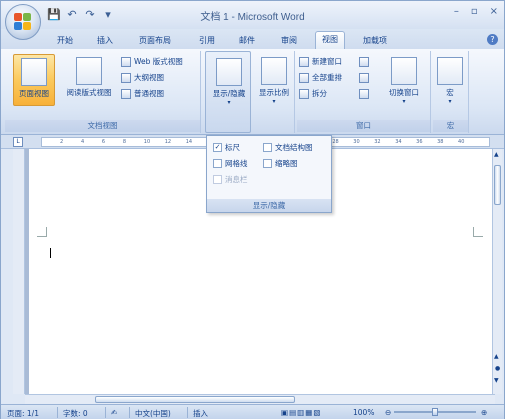 This screenshot has height=419, width=505. I want to click on zoom-slider, so click(435, 412).